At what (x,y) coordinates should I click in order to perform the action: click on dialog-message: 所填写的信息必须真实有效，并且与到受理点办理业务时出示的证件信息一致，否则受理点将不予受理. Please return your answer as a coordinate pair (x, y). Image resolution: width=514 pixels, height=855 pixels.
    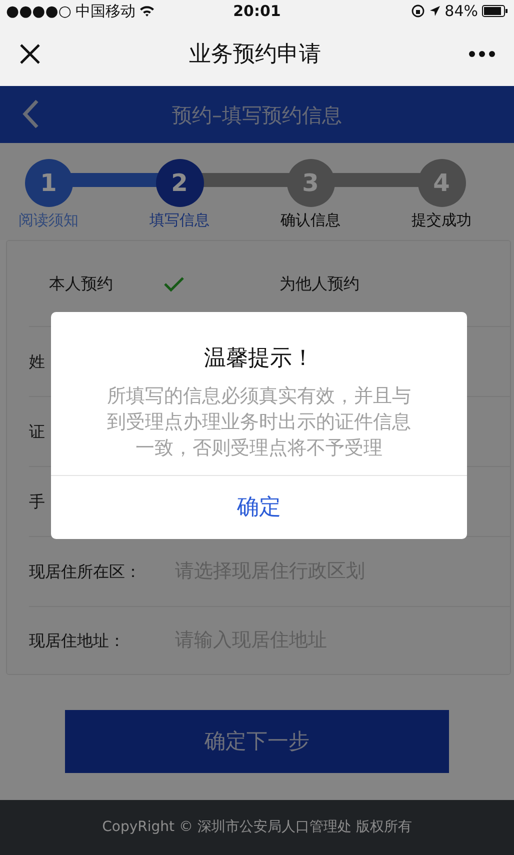
    Looking at the image, I should click on (259, 422).